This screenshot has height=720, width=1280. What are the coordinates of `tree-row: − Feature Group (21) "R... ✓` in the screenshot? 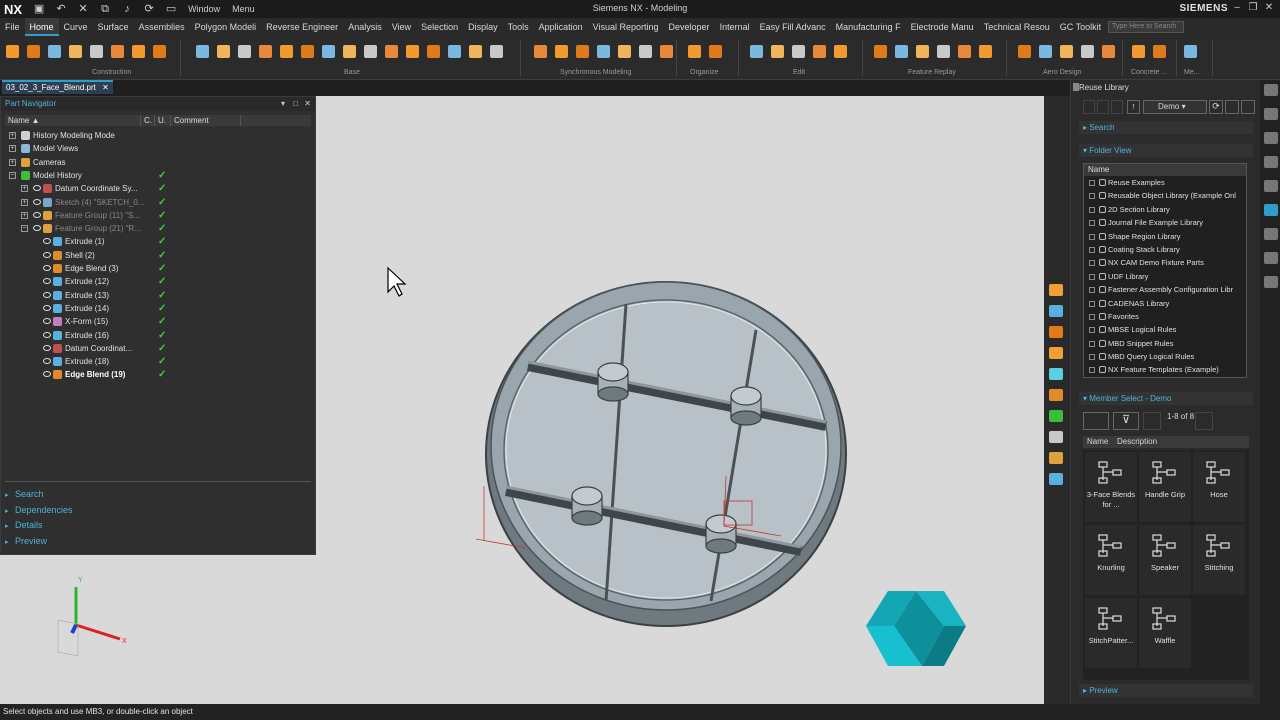 It's located at (158, 228).